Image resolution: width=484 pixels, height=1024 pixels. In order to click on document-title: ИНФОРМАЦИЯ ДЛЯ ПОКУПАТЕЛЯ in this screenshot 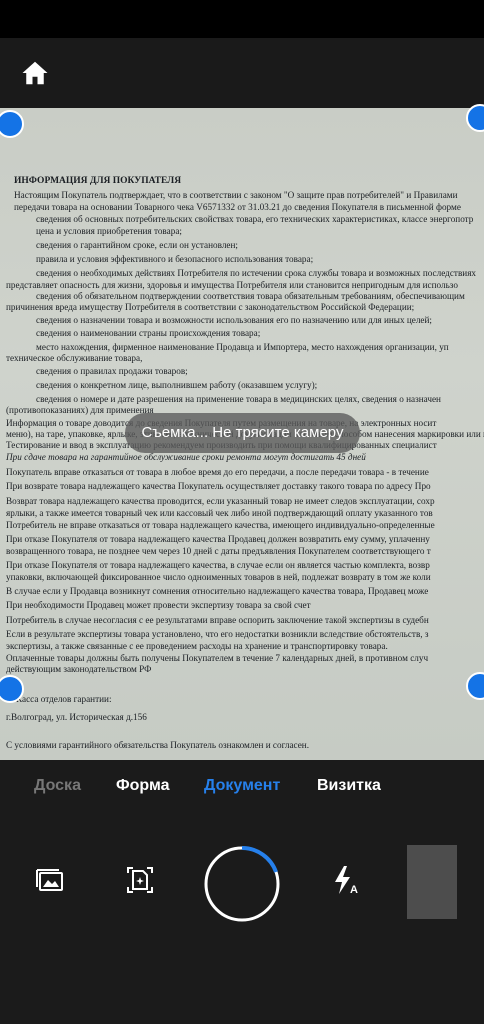, I will do `click(98, 181)`.